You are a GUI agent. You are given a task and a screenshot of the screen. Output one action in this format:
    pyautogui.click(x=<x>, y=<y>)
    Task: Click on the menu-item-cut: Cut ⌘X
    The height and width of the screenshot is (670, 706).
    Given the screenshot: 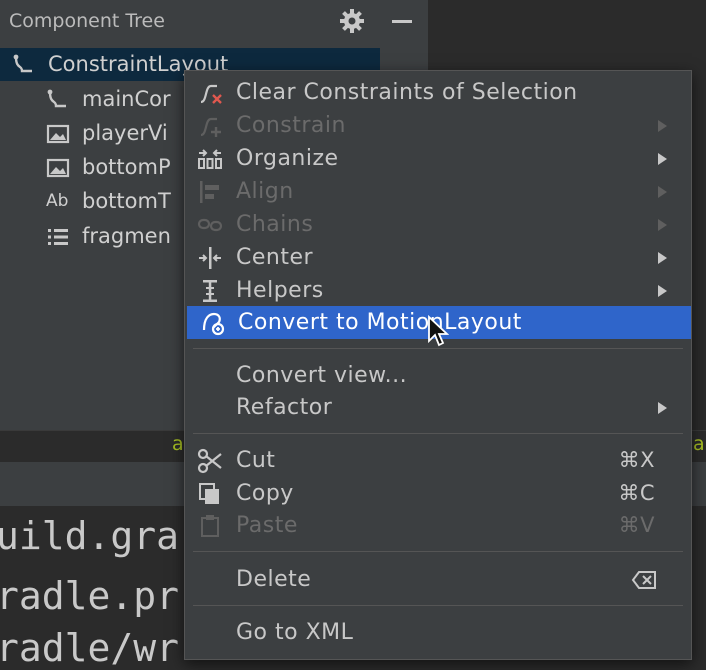 What is the action you would take?
    pyautogui.click(x=438, y=460)
    